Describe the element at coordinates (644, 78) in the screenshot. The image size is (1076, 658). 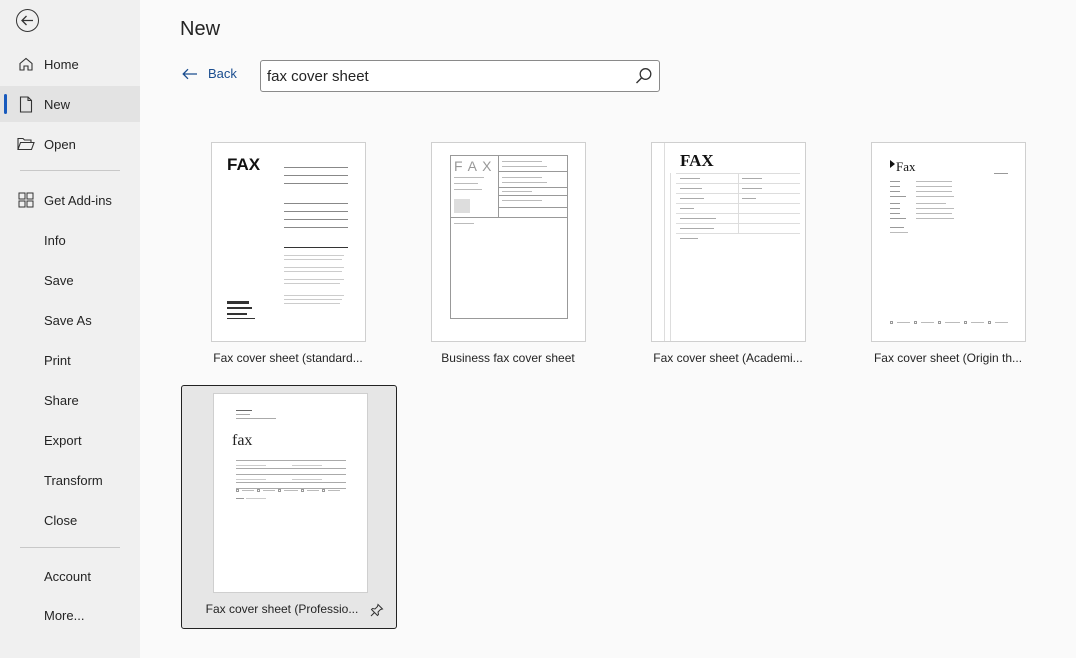
I see `search-icon` at that location.